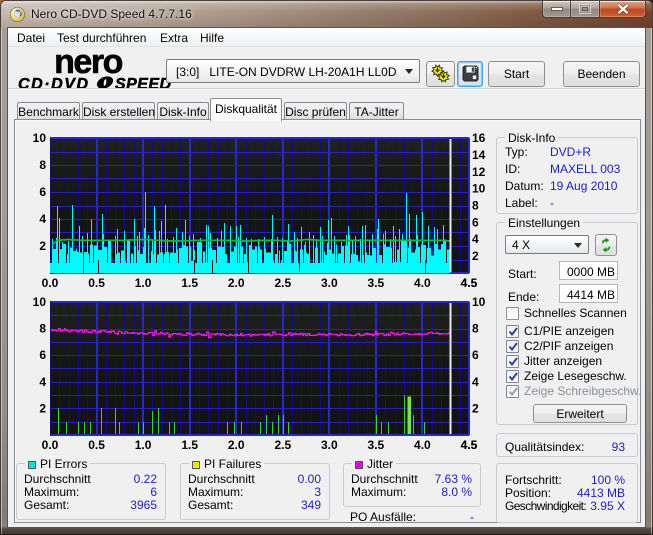  What do you see at coordinates (479, 155) in the screenshot?
I see `svg-text: 14` at bounding box center [479, 155].